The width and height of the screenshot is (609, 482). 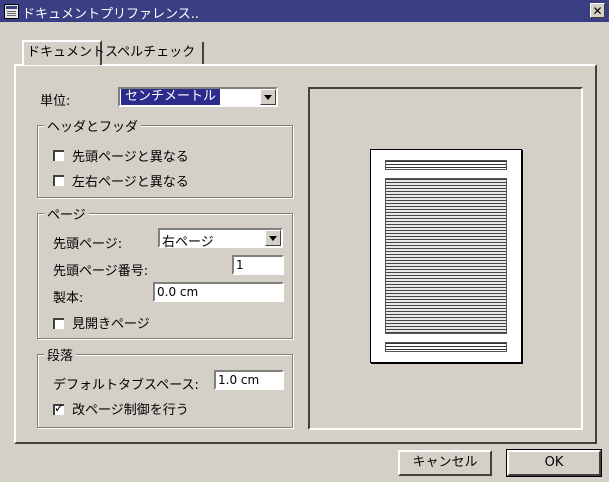 I want to click on page-group-title: ページ, so click(x=66, y=213).